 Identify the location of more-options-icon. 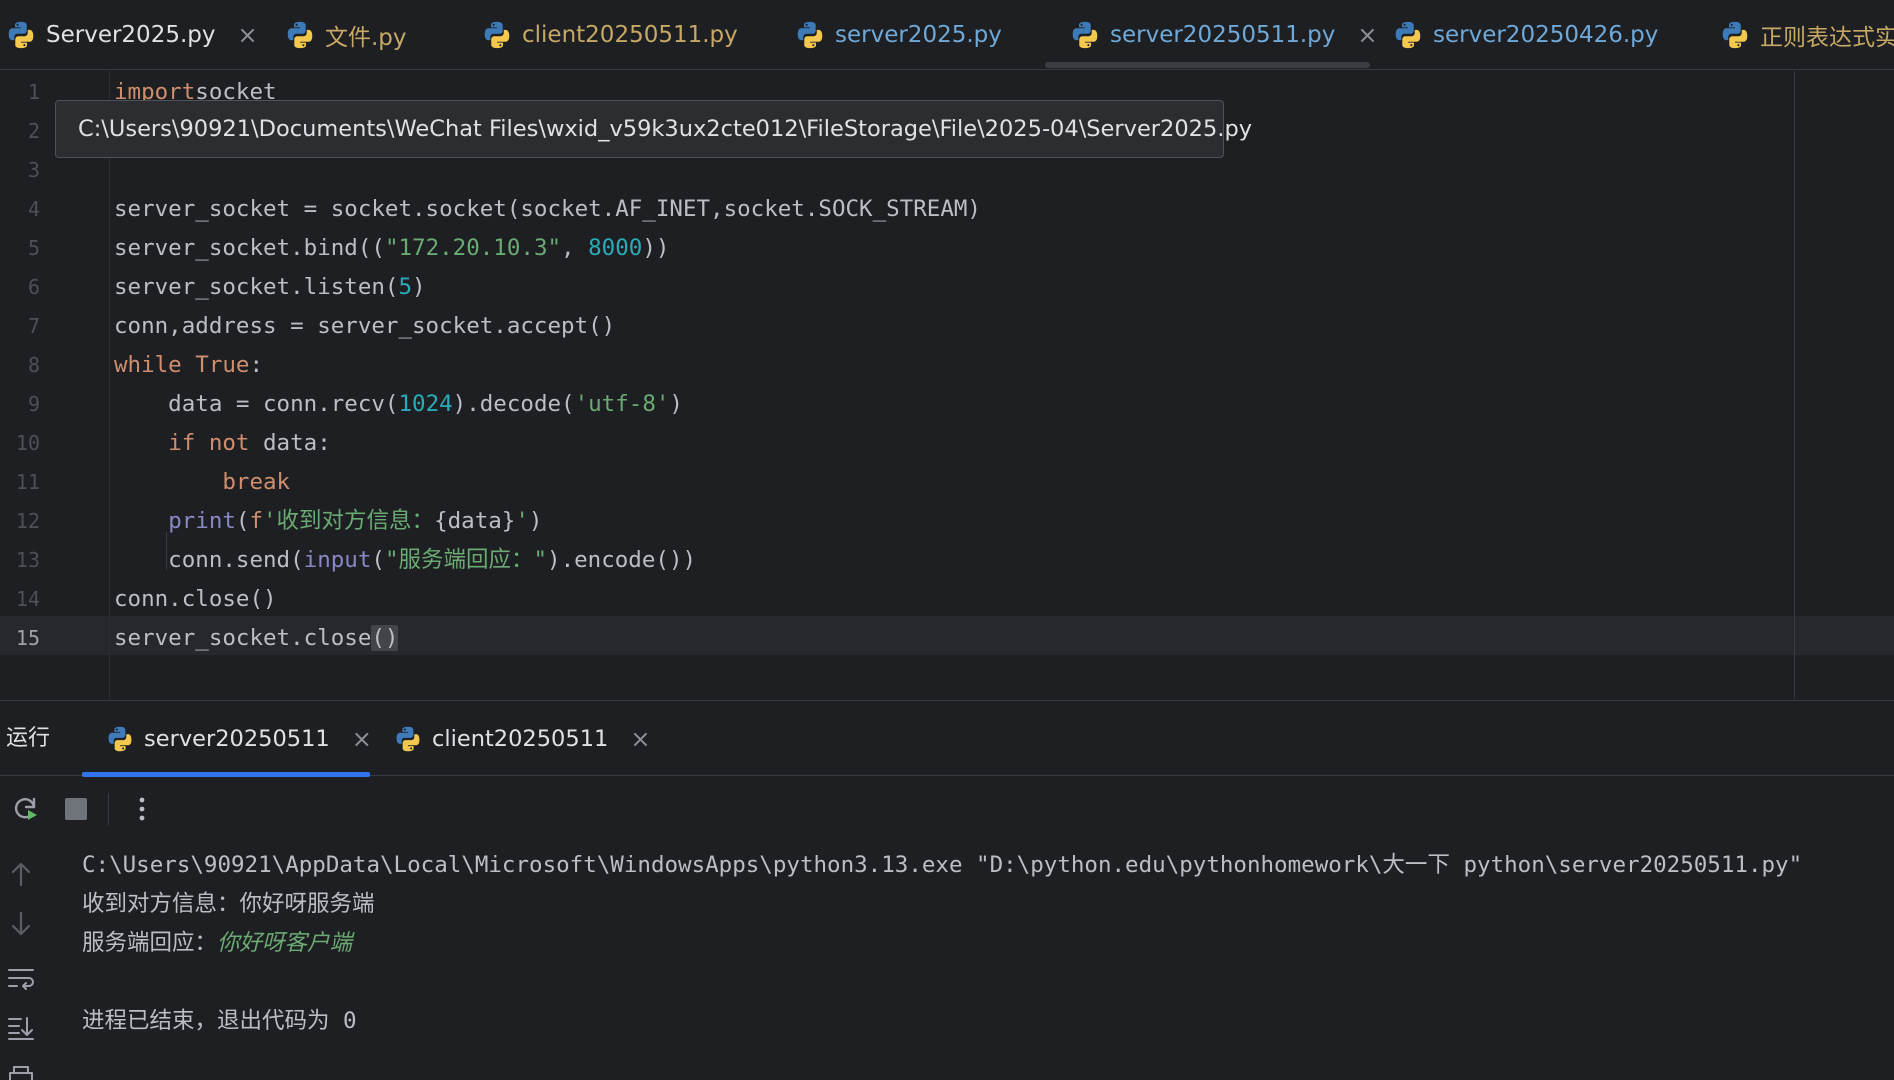
(142, 809).